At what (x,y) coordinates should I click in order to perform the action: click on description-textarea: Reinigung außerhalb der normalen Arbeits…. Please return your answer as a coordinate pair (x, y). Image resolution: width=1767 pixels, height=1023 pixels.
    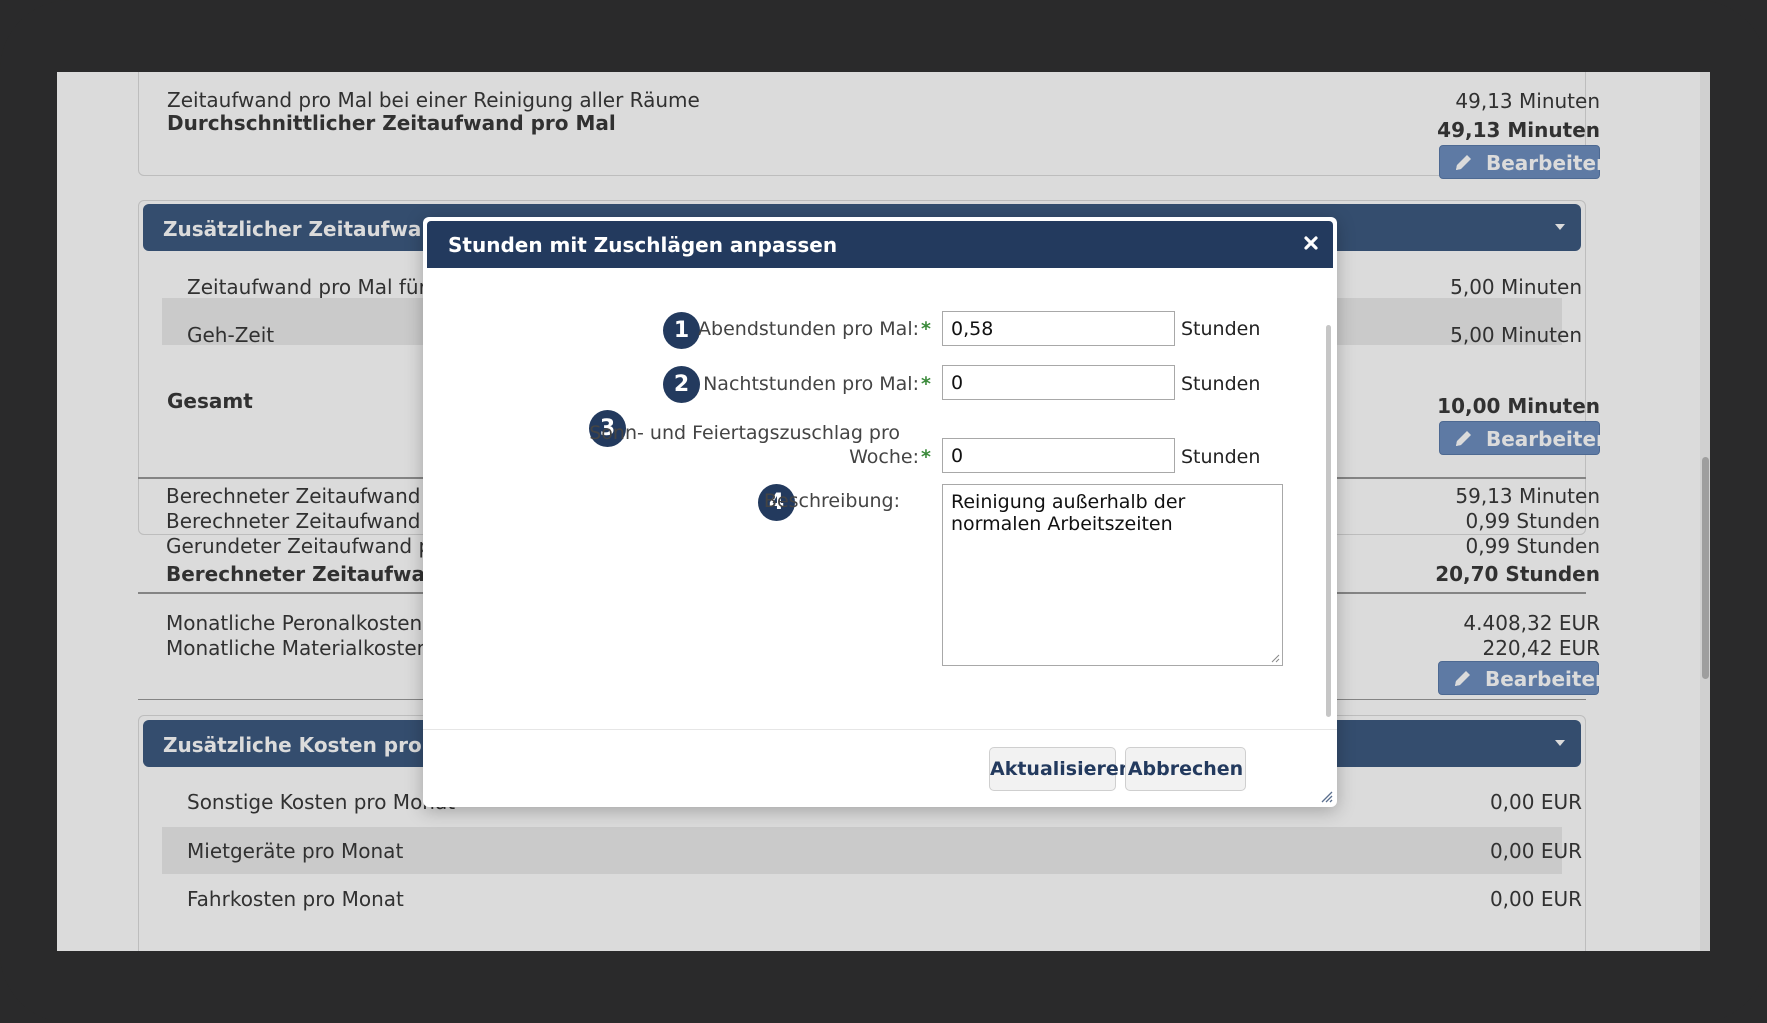
    Looking at the image, I should click on (1112, 575).